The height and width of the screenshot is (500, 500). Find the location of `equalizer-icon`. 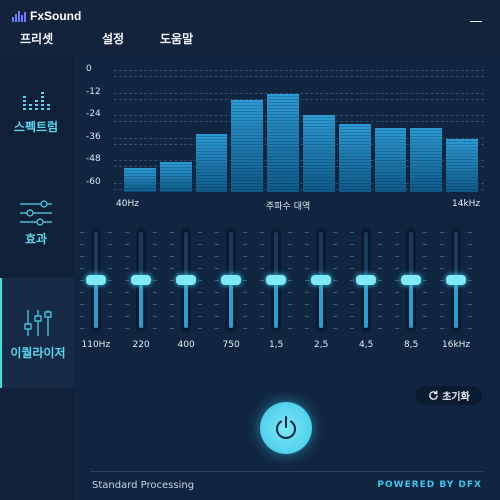

equalizer-icon is located at coordinates (38, 323).